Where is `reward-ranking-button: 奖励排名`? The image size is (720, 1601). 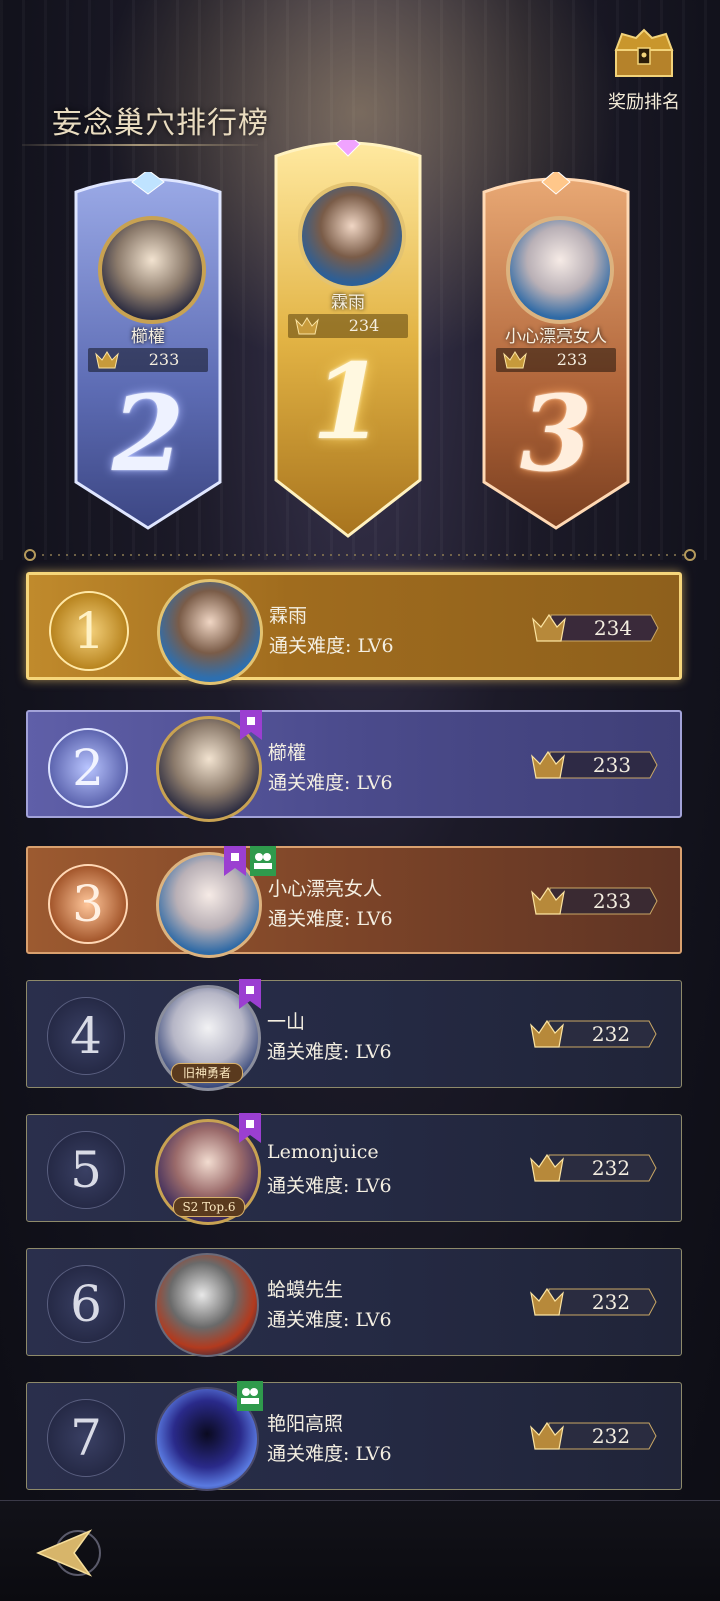
reward-ranking-button: 奖励排名 is located at coordinates (644, 70).